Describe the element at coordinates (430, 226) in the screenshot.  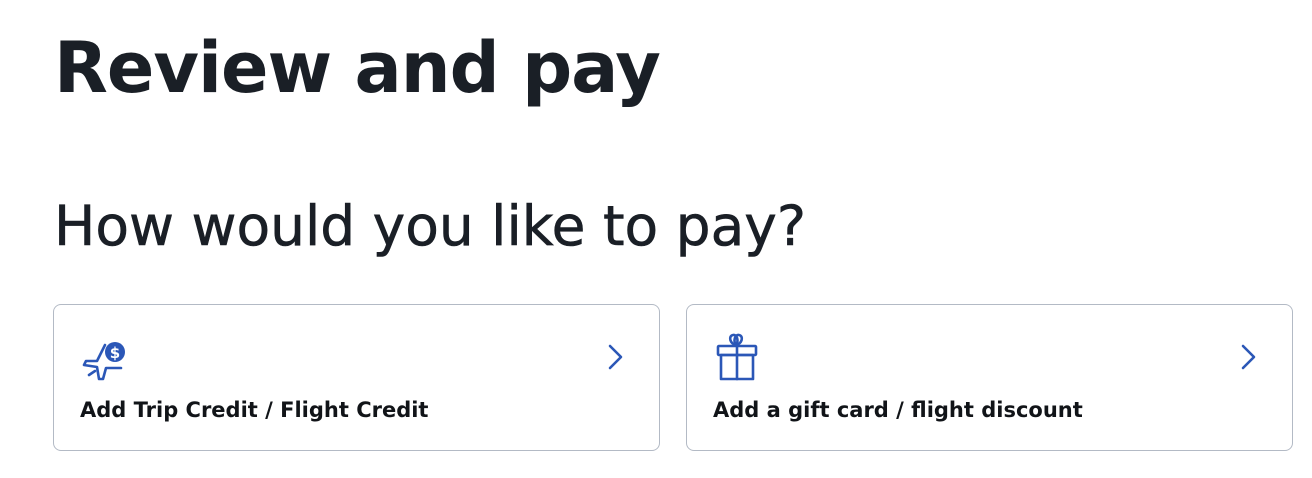
I see `payment-heading: How would you like to pay?` at that location.